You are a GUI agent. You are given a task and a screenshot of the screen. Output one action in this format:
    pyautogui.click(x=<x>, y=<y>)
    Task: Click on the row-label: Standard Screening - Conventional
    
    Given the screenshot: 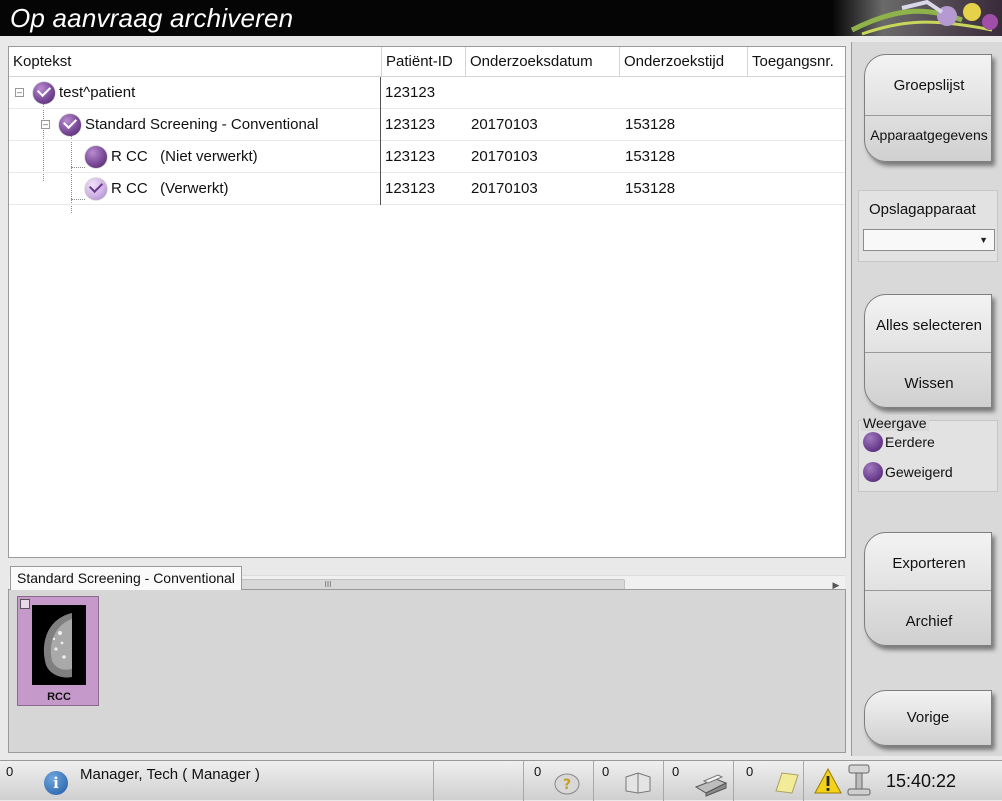 What is the action you would take?
    pyautogui.click(x=202, y=124)
    